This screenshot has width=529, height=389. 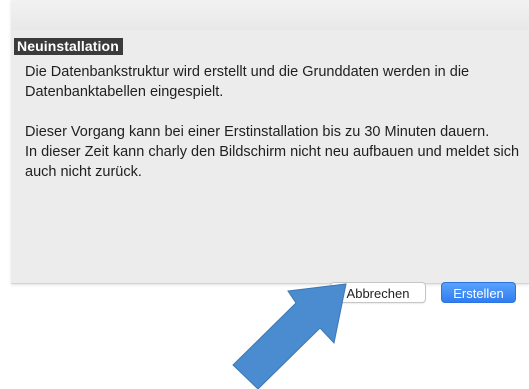 I want to click on arrow-shape, so click(x=289, y=336).